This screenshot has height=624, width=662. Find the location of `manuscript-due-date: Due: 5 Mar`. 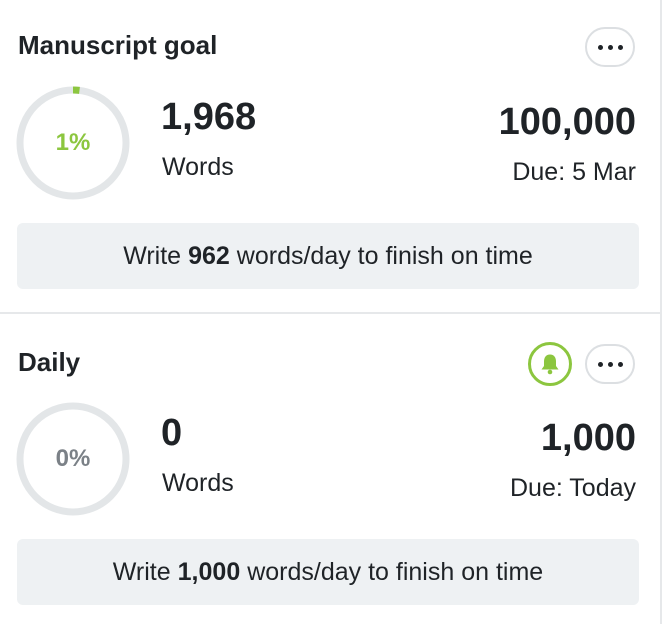

manuscript-due-date: Due: 5 Mar is located at coordinates (574, 172).